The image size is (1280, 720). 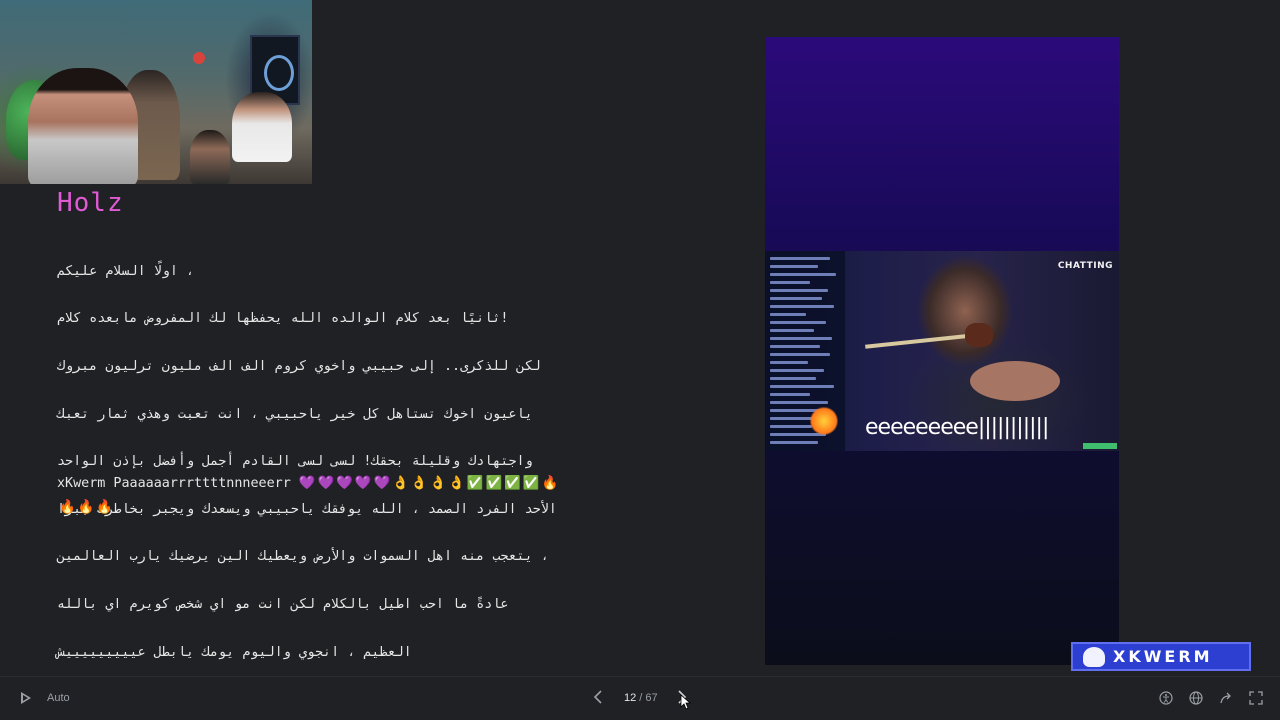 I want to click on play-icon, so click(x=25, y=698).